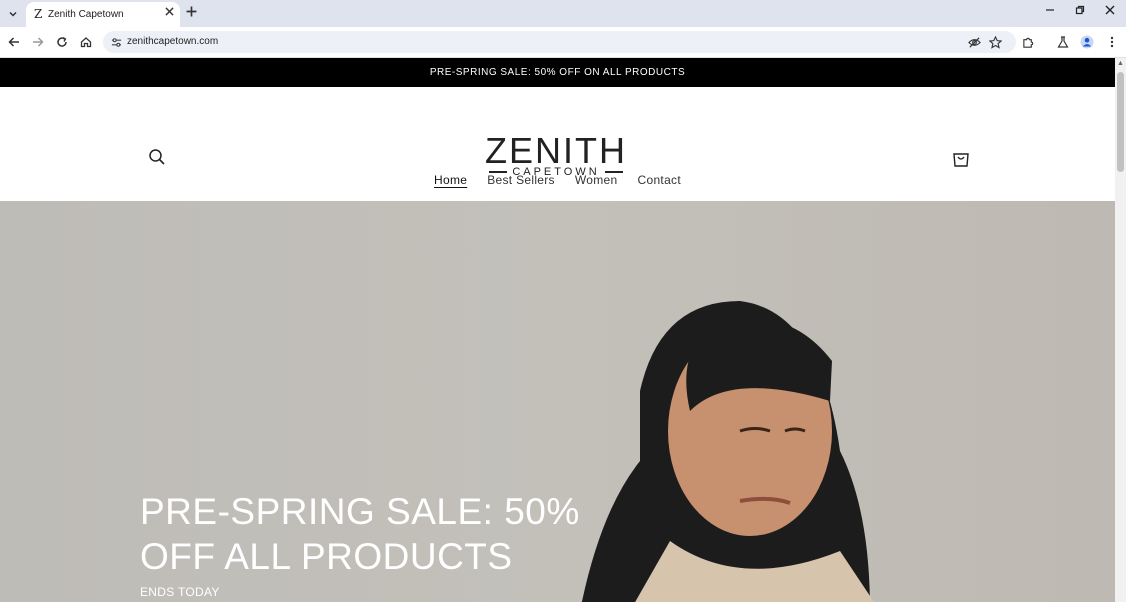 This screenshot has height=602, width=1126. I want to click on minimize-button, so click(1050, 11).